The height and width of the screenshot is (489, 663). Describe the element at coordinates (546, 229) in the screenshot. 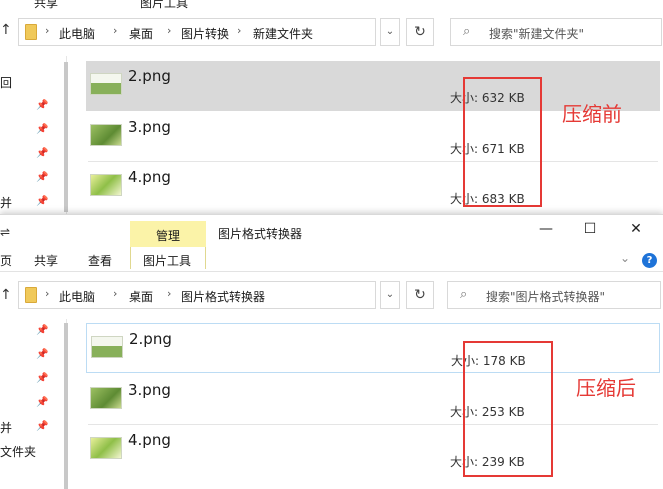

I see `minimize-button: —` at that location.